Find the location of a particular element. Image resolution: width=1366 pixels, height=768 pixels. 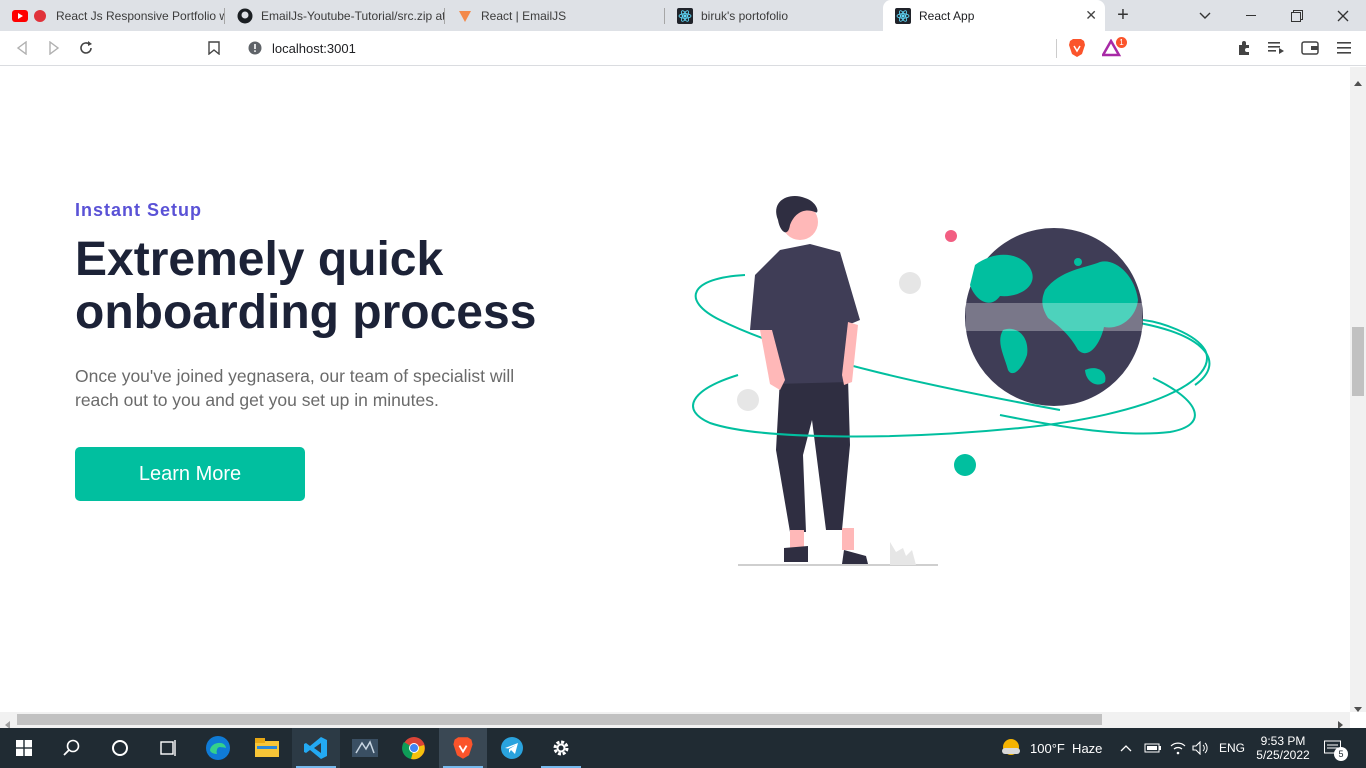

task-view-icon is located at coordinates (168, 748).